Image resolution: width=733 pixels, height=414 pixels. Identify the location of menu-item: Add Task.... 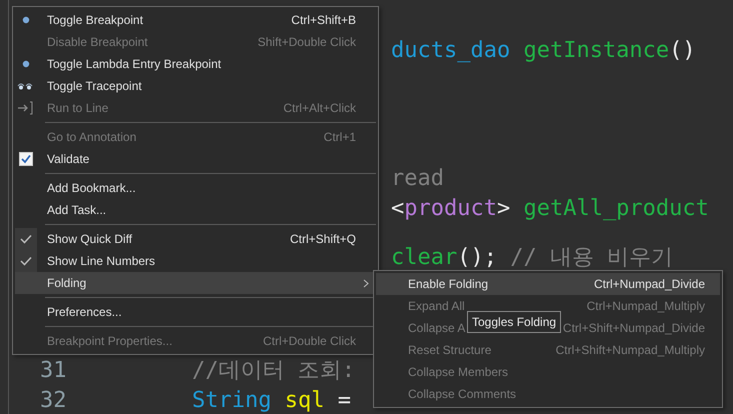
(195, 210).